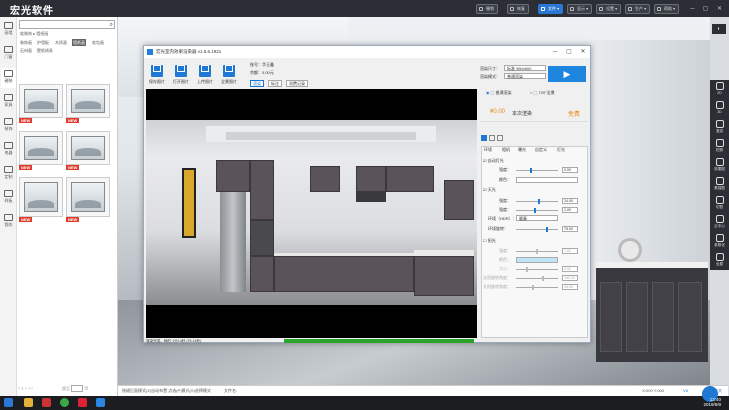 The image size is (729, 410). Describe the element at coordinates (570, 201) in the screenshot. I see `skylight-intensity-input: 24.00` at that location.